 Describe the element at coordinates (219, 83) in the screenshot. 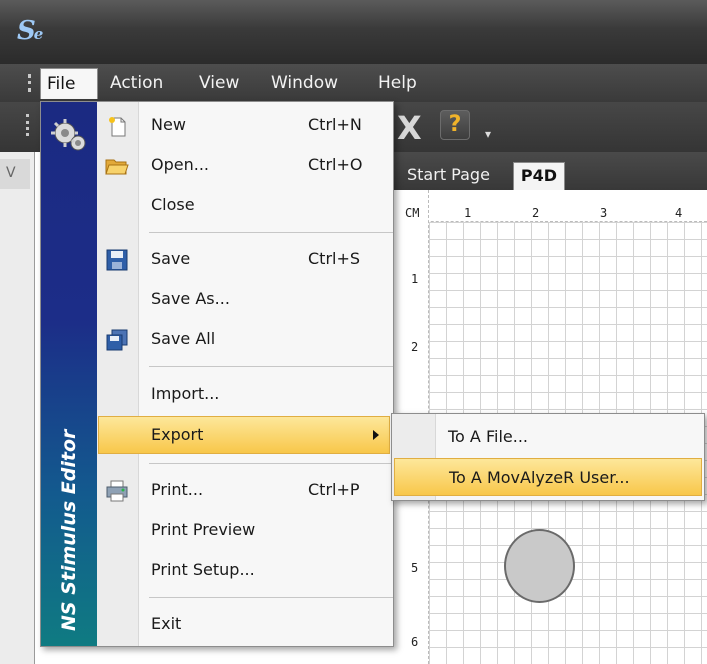

I see `menu-view: View` at that location.